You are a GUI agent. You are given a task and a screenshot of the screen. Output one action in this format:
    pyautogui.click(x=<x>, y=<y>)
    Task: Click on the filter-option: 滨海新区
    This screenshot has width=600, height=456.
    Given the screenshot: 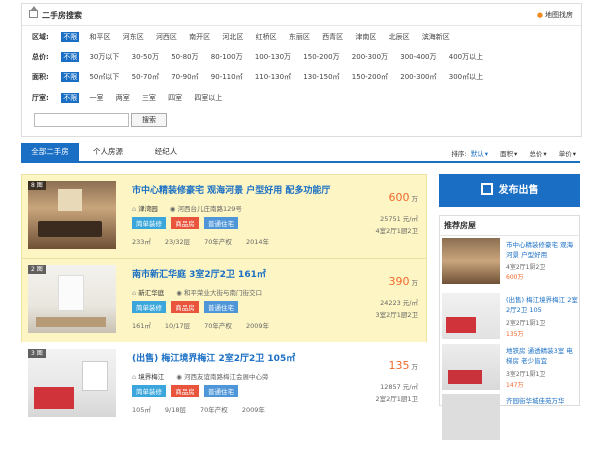 What is the action you would take?
    pyautogui.click(x=436, y=37)
    